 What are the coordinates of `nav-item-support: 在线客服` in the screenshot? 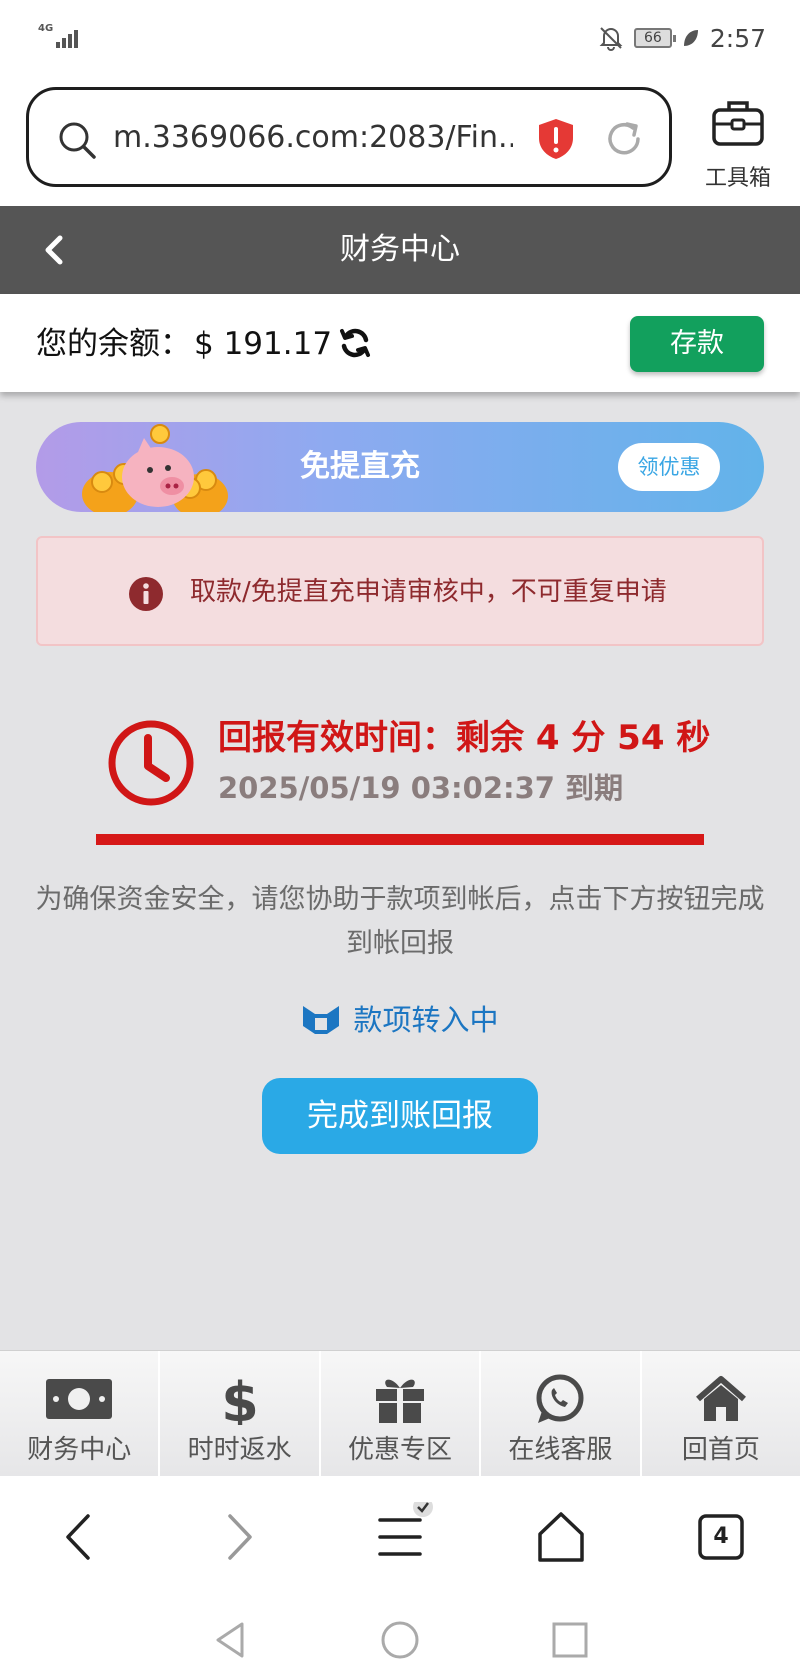 It's located at (561, 1413).